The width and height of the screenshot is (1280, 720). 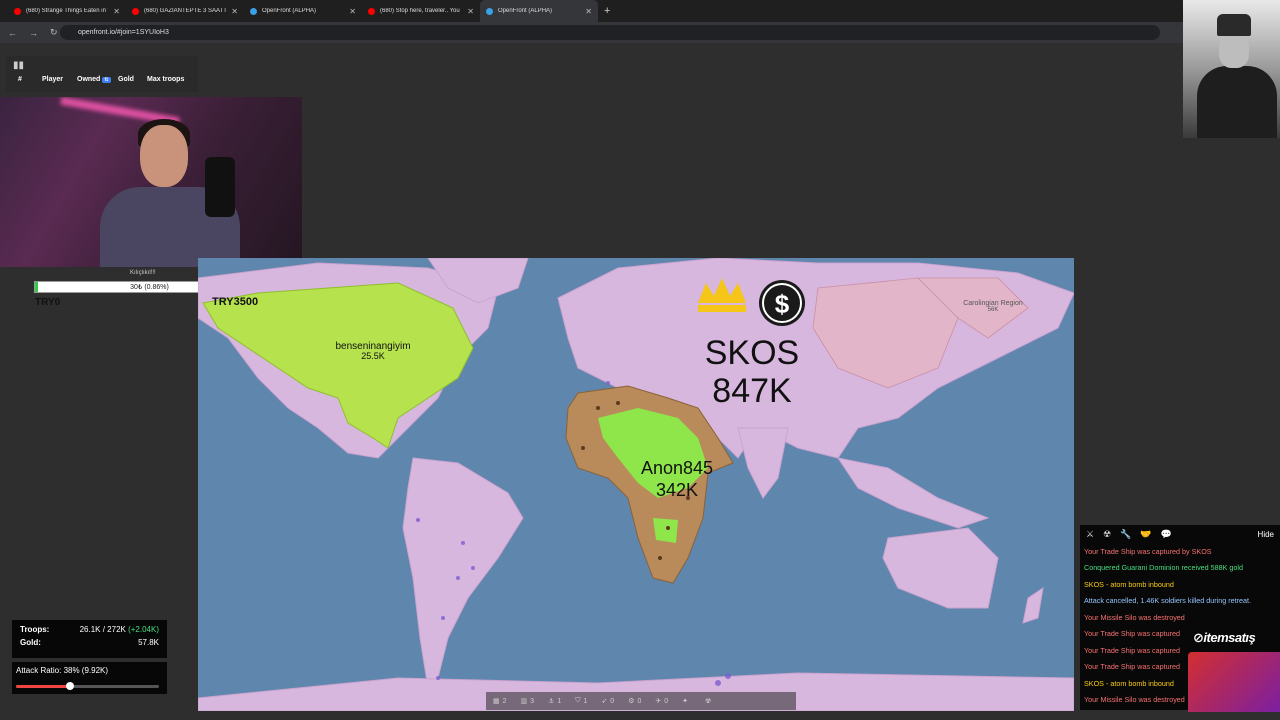 I want to click on build-factory-button: ▥ 3, so click(x=528, y=701).